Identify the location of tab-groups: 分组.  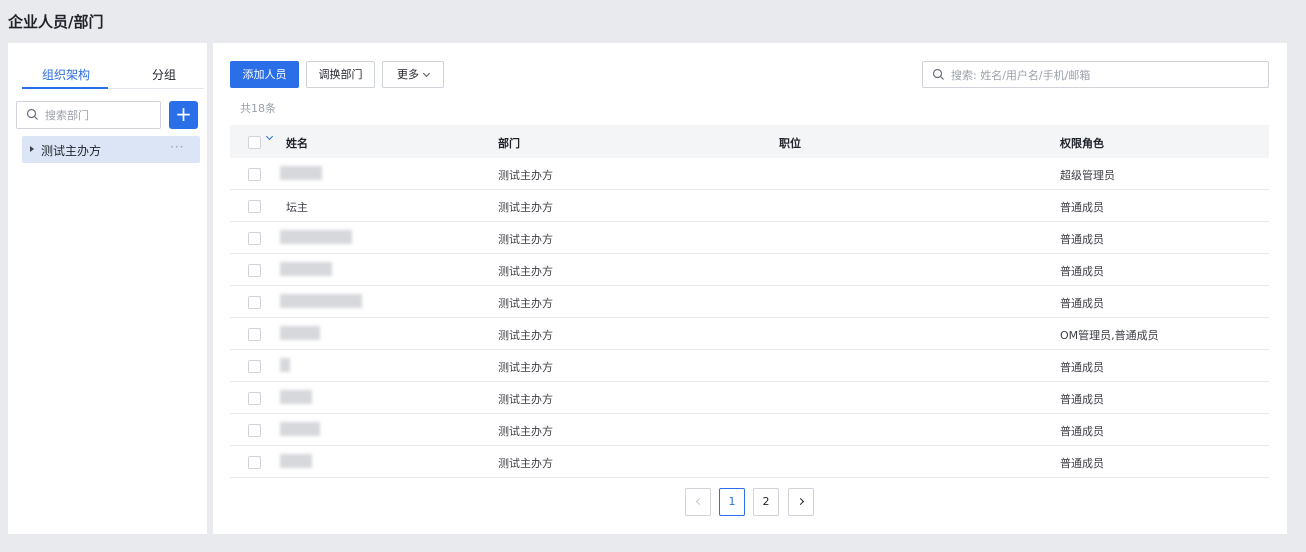
(164, 74).